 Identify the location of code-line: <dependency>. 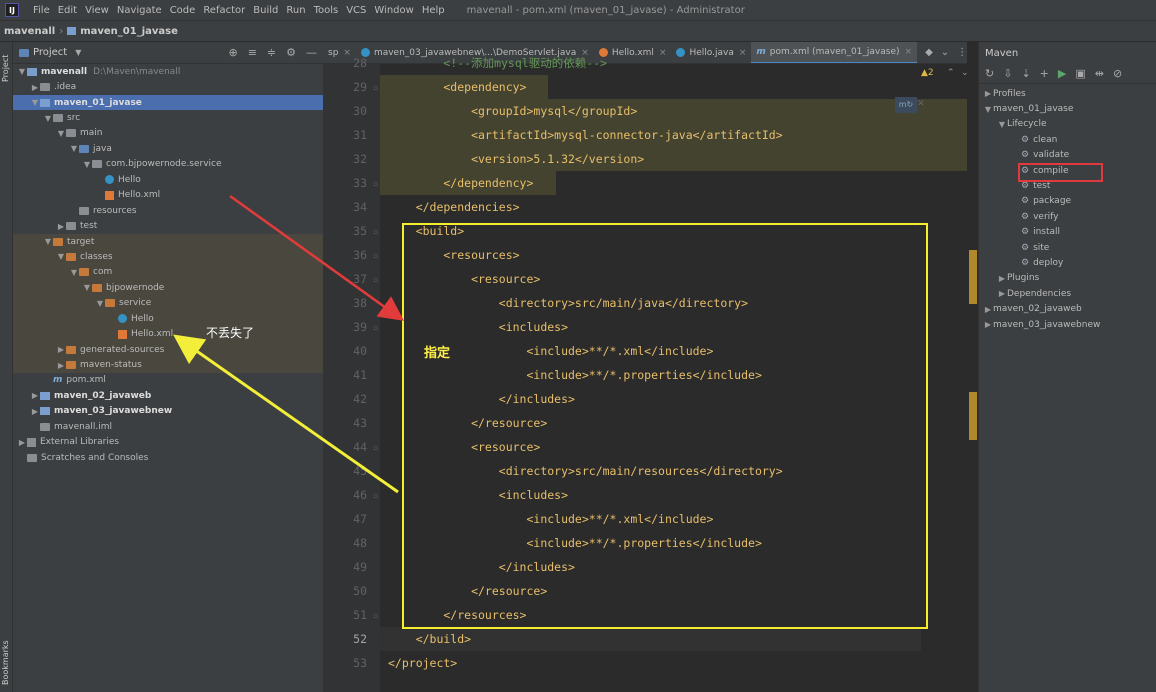
(457, 87).